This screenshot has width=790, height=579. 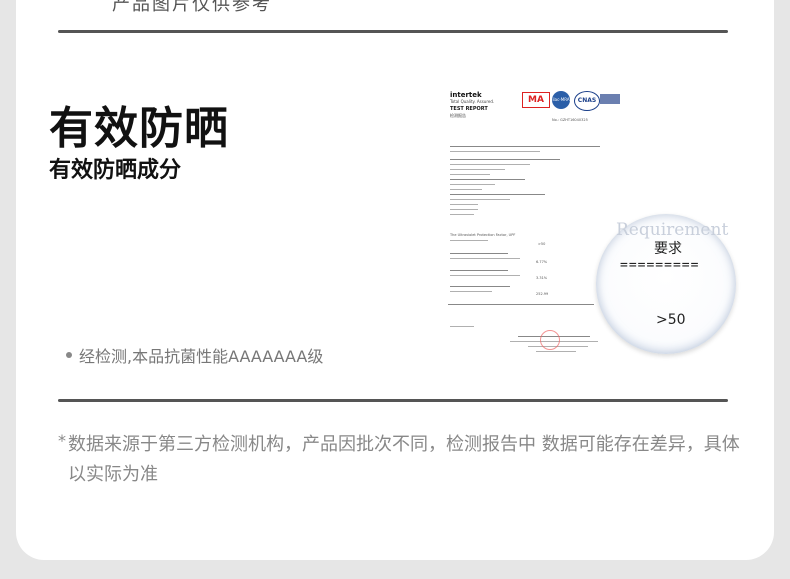 I want to click on ilac-mra-icon: ilac-MRA, so click(x=561, y=100).